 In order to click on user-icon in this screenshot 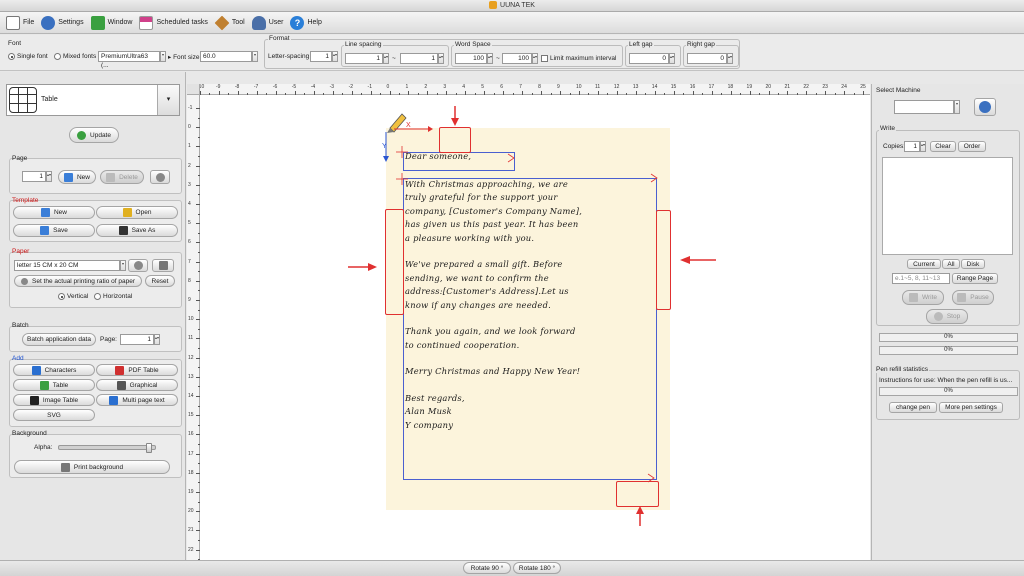, I will do `click(258, 22)`.